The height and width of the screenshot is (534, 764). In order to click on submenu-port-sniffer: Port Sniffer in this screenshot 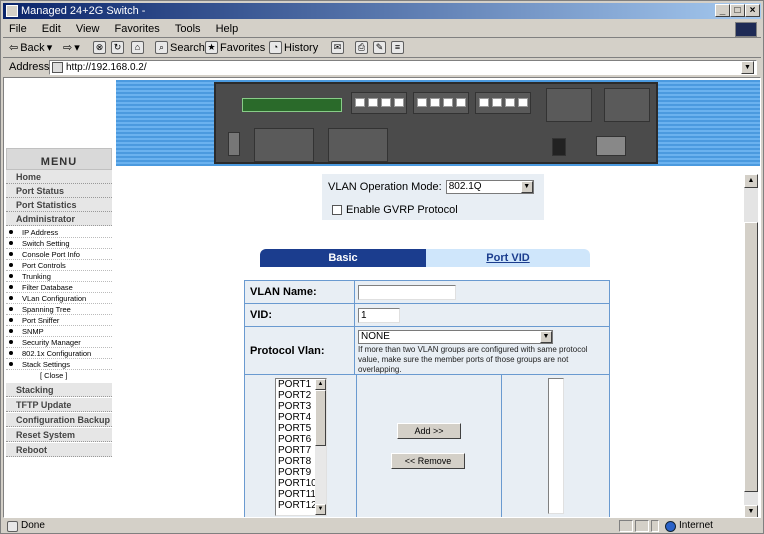, I will do `click(59, 320)`.